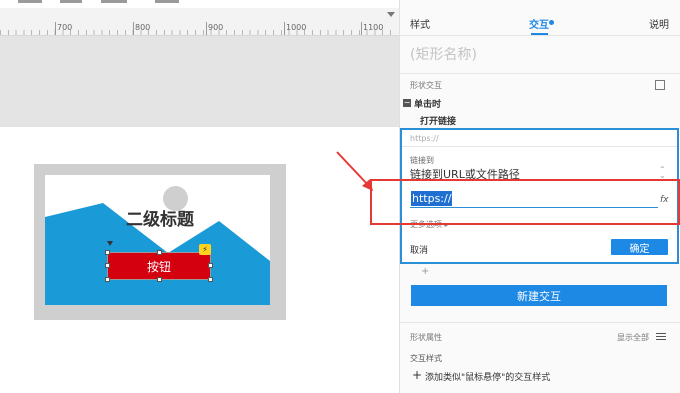 The image size is (680, 393). Describe the element at coordinates (200, 81) in the screenshot. I see `canvas-offscreen-area` at that location.